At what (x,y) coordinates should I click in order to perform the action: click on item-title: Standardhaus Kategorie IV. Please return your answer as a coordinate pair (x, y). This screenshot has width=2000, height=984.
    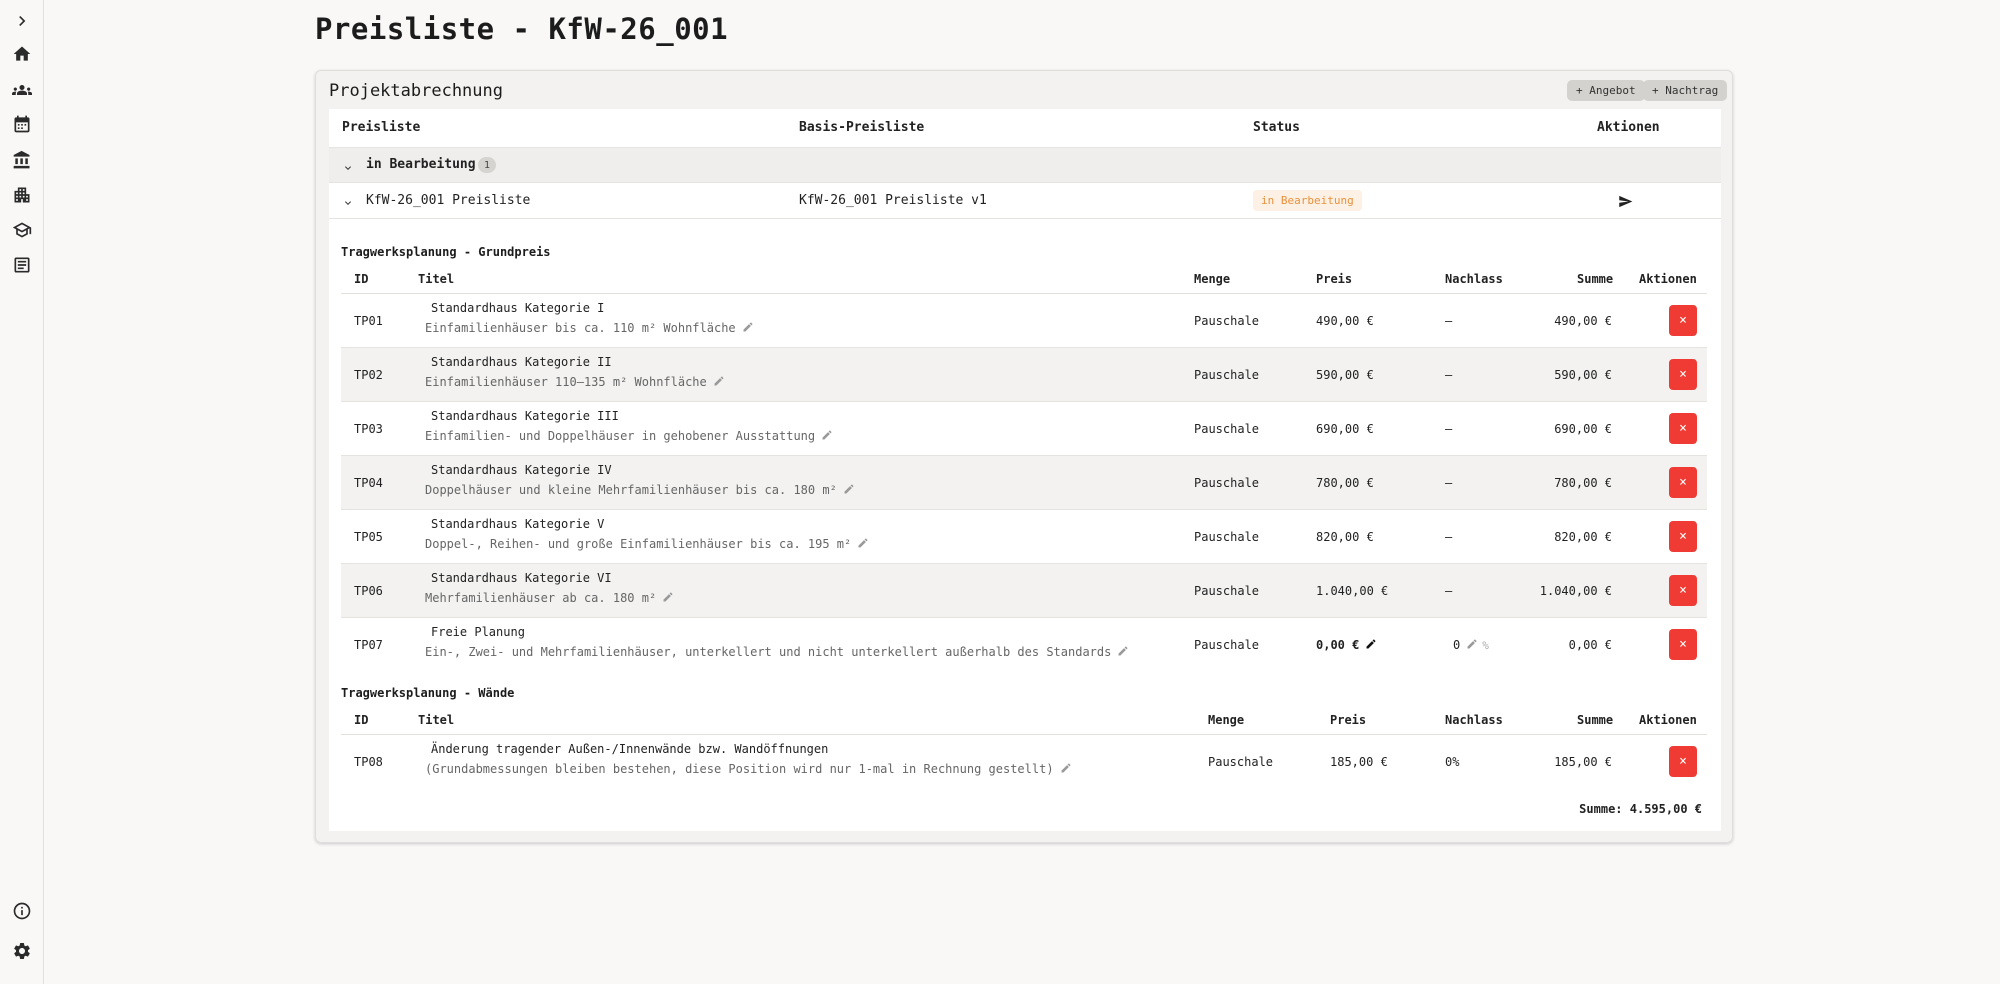
    Looking at the image, I should click on (521, 470).